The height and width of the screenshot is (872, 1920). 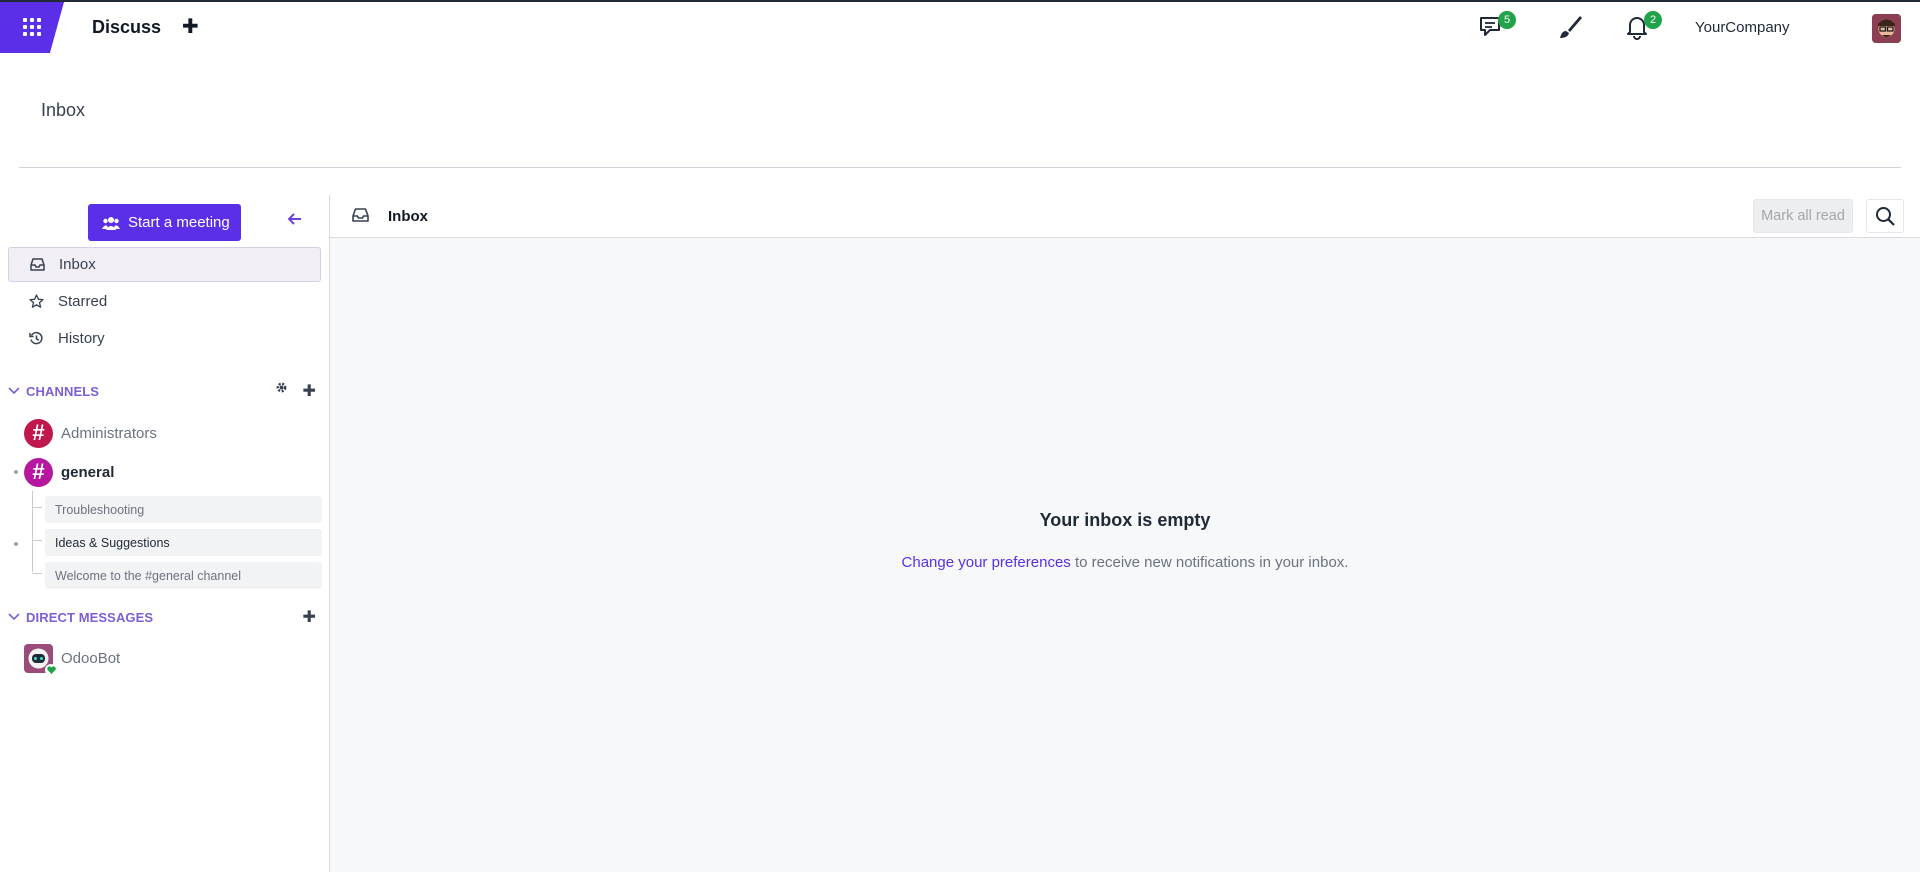 I want to click on direct-messages-category-header: DIRECT MESSAGES ✚, so click(x=166, y=617).